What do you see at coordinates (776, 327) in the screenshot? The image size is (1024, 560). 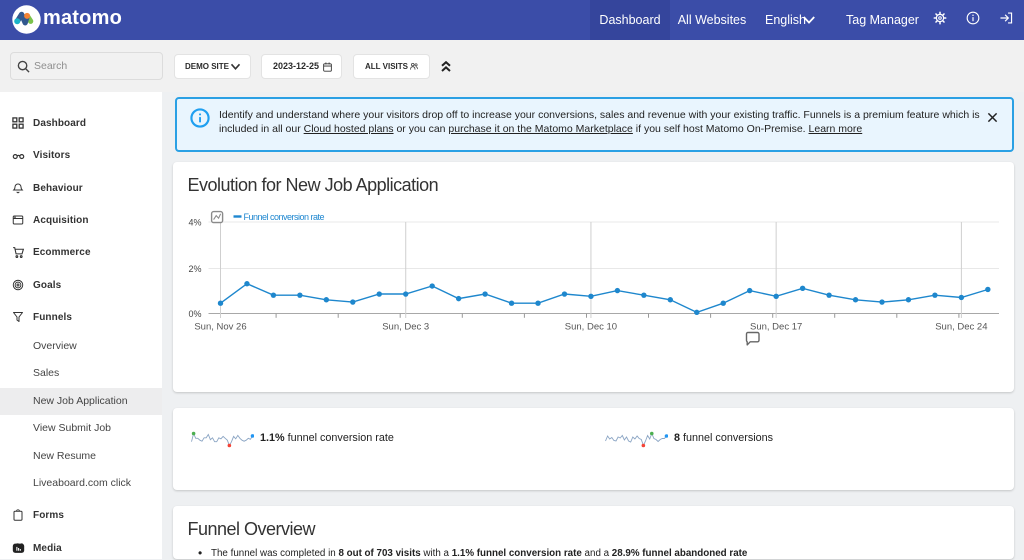 I see `svg-text: Sun, Dec 17` at bounding box center [776, 327].